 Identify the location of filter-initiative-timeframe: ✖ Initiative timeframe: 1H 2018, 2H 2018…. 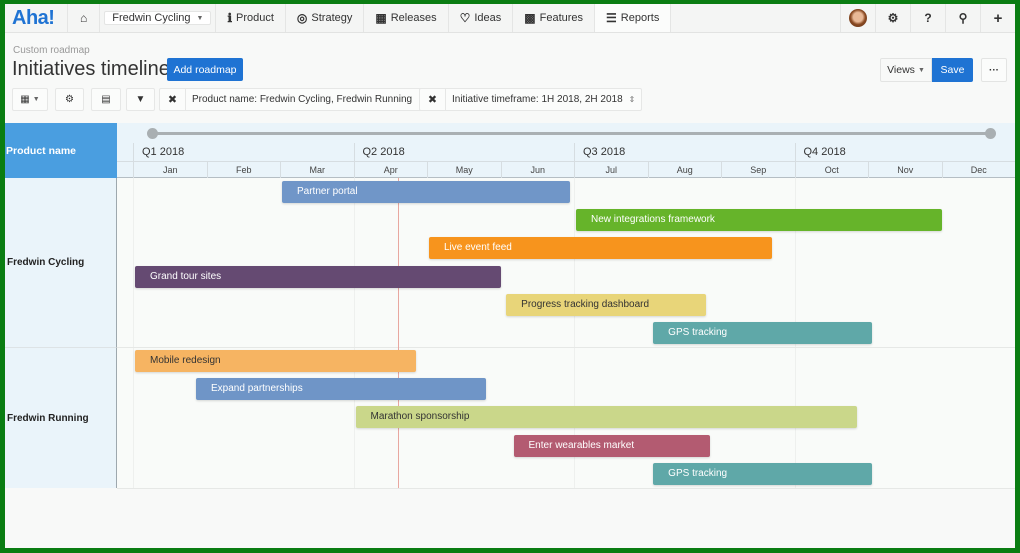
(531, 99).